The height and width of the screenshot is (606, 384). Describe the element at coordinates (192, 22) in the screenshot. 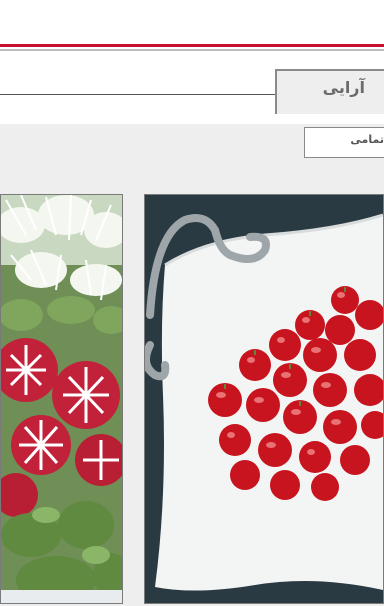

I see `header-area` at that location.